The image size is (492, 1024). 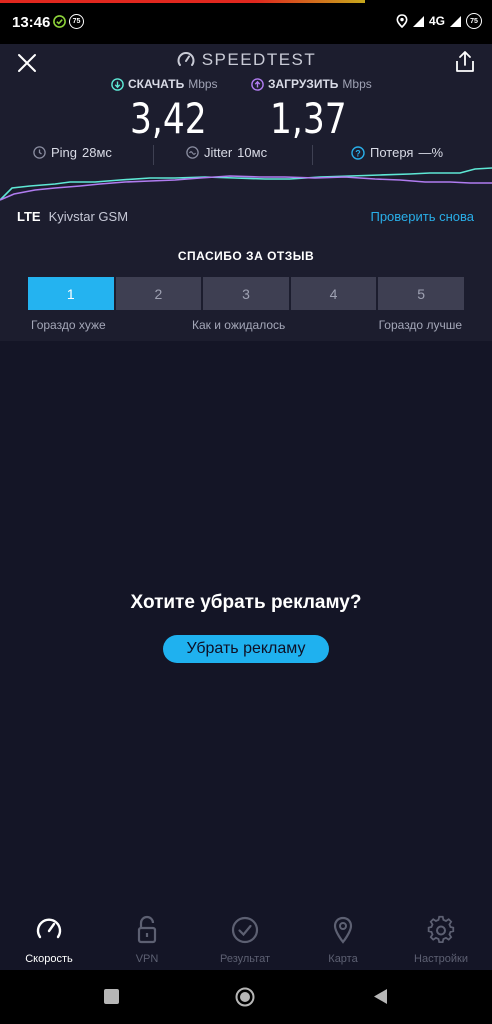 What do you see at coordinates (97, 152) in the screenshot?
I see `ping-value: 28мс` at bounding box center [97, 152].